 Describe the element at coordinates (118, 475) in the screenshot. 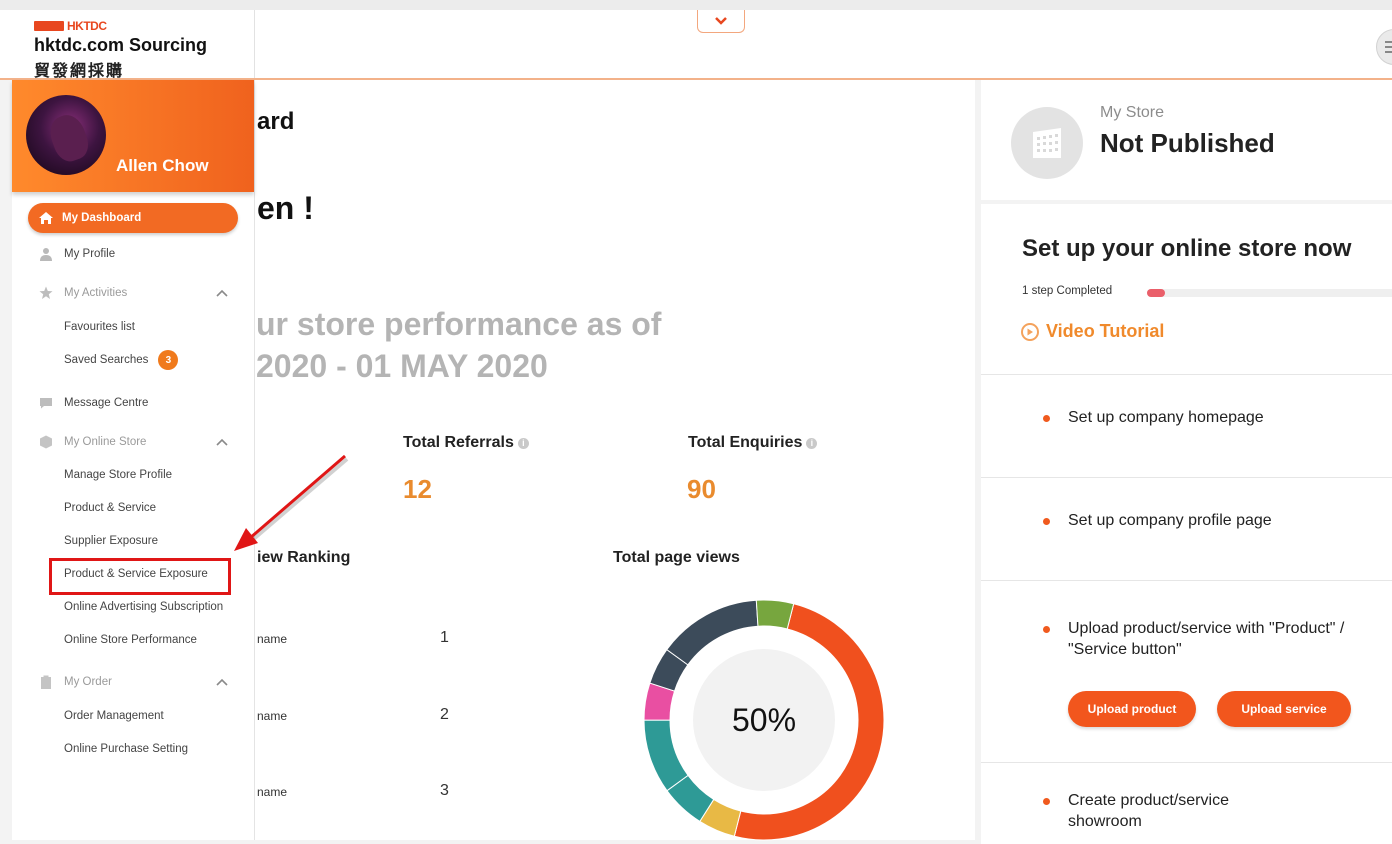

I see `sidebar-item-manage-store-profile: Manage Store Profile` at that location.